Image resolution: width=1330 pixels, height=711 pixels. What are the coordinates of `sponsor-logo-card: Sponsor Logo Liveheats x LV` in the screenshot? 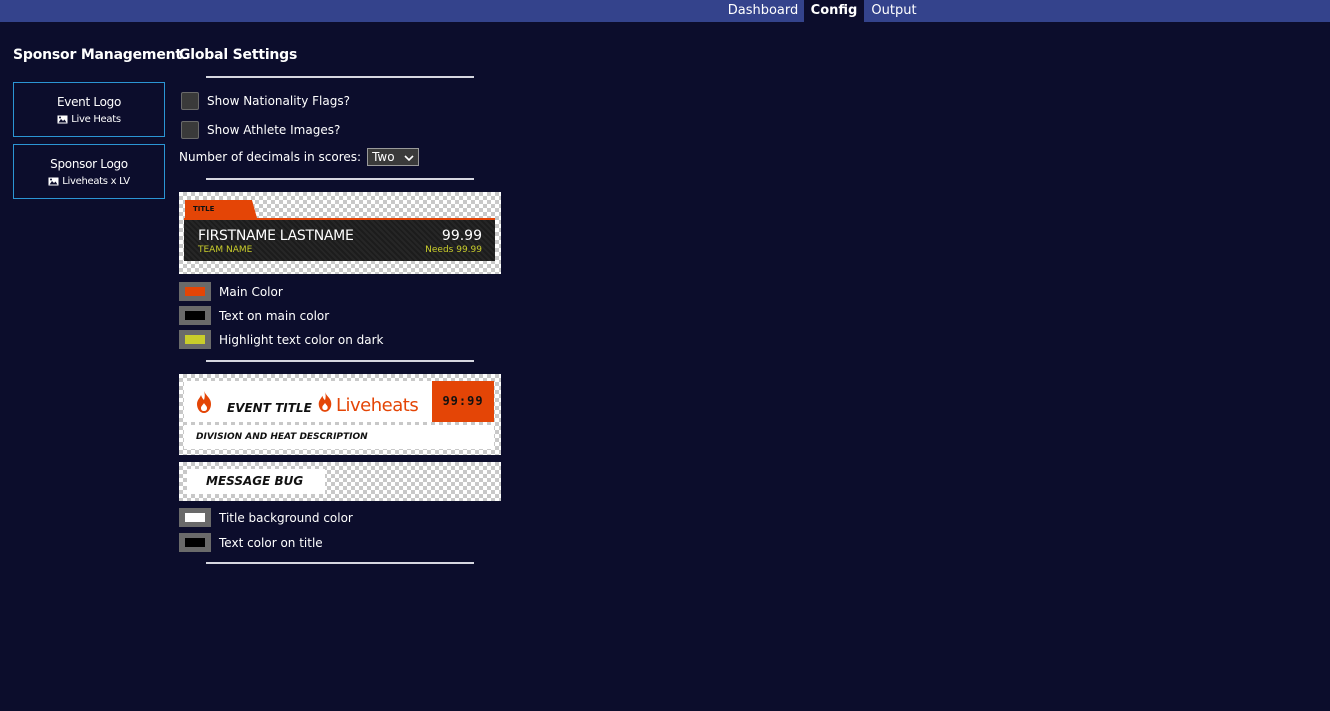 It's located at (89, 171).